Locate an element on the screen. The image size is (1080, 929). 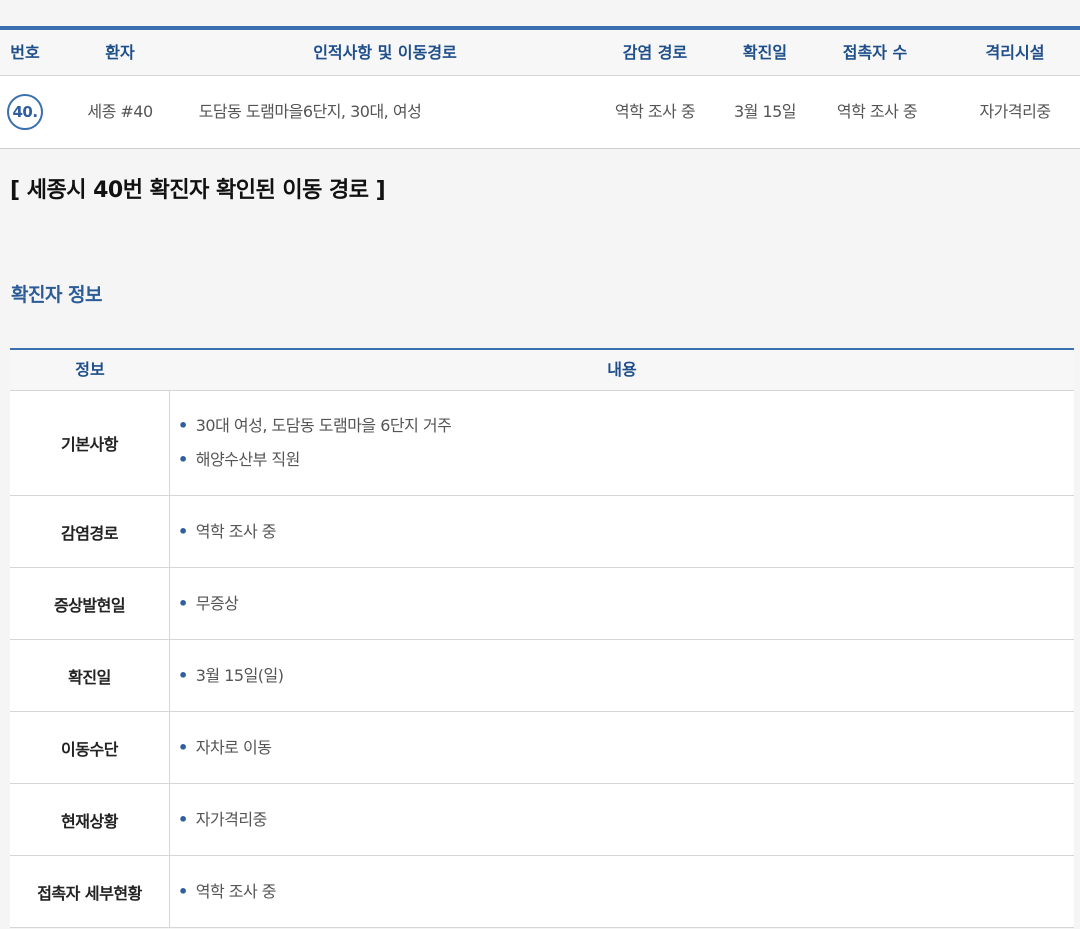
info-table-header: 정보 내용 is located at coordinates (542, 370).